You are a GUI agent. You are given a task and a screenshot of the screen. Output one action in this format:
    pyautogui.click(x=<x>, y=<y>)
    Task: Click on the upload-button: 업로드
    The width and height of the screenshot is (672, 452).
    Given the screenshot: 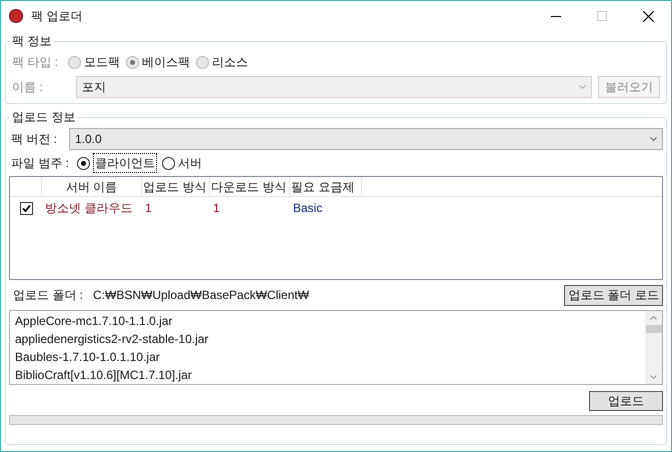 What is the action you would take?
    pyautogui.click(x=626, y=401)
    